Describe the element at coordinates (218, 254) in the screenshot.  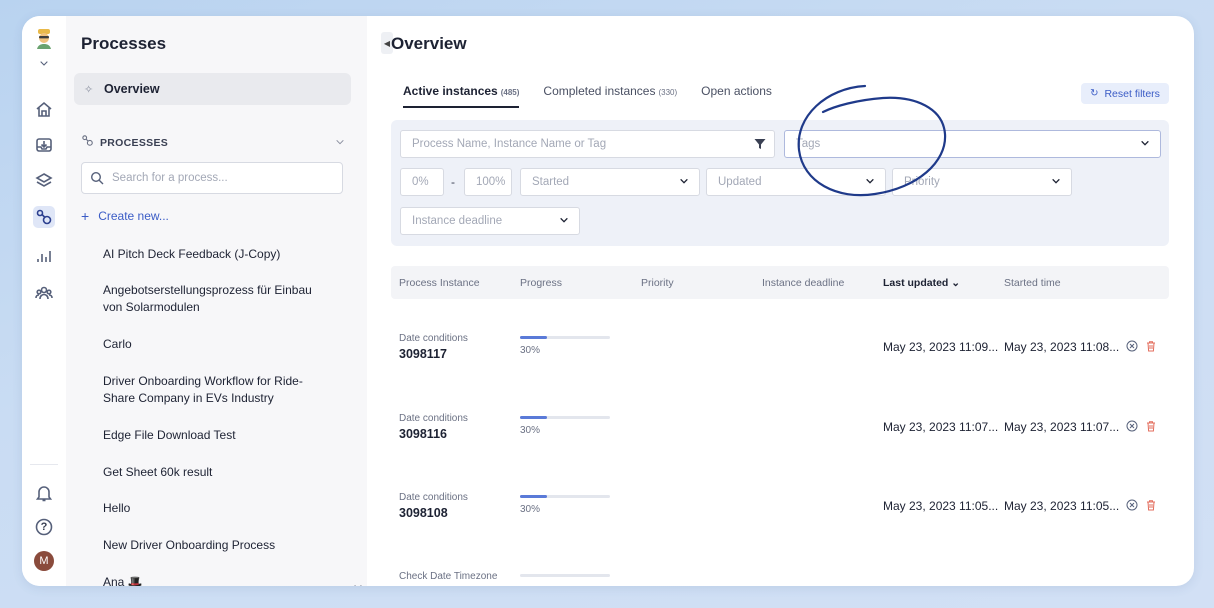
I see `process-item: AI Pitch Deck Feedback (J-Copy)` at that location.